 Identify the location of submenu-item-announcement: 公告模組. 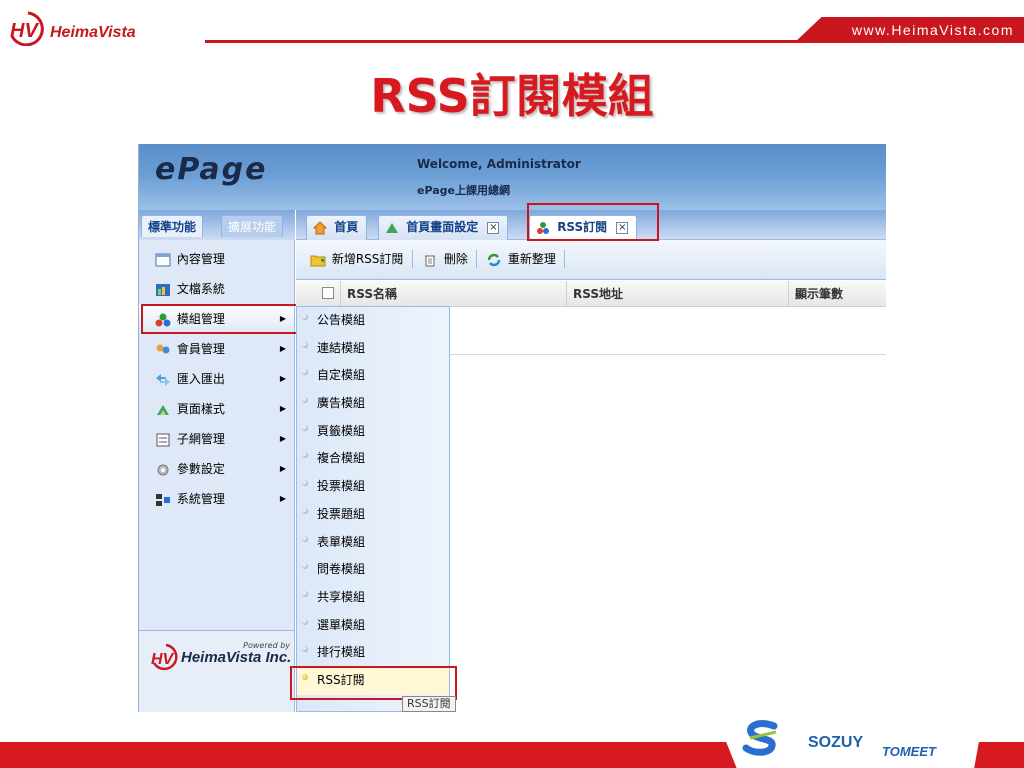
(373, 321).